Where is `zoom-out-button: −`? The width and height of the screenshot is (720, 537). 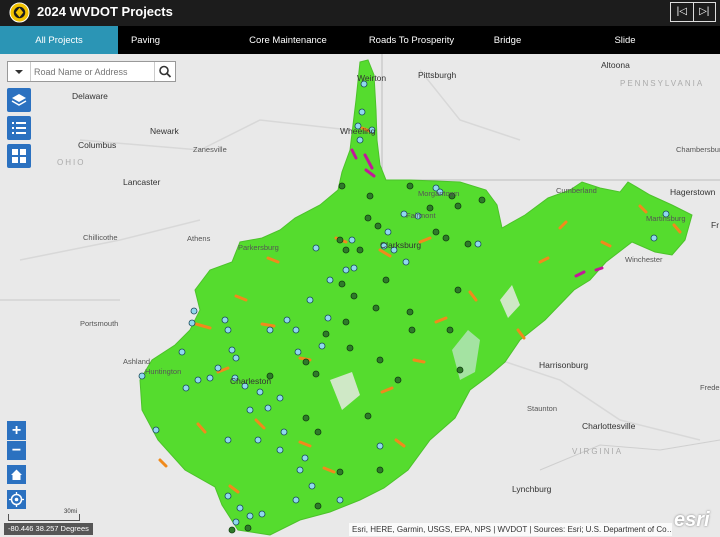
zoom-out-button: − is located at coordinates (16, 450).